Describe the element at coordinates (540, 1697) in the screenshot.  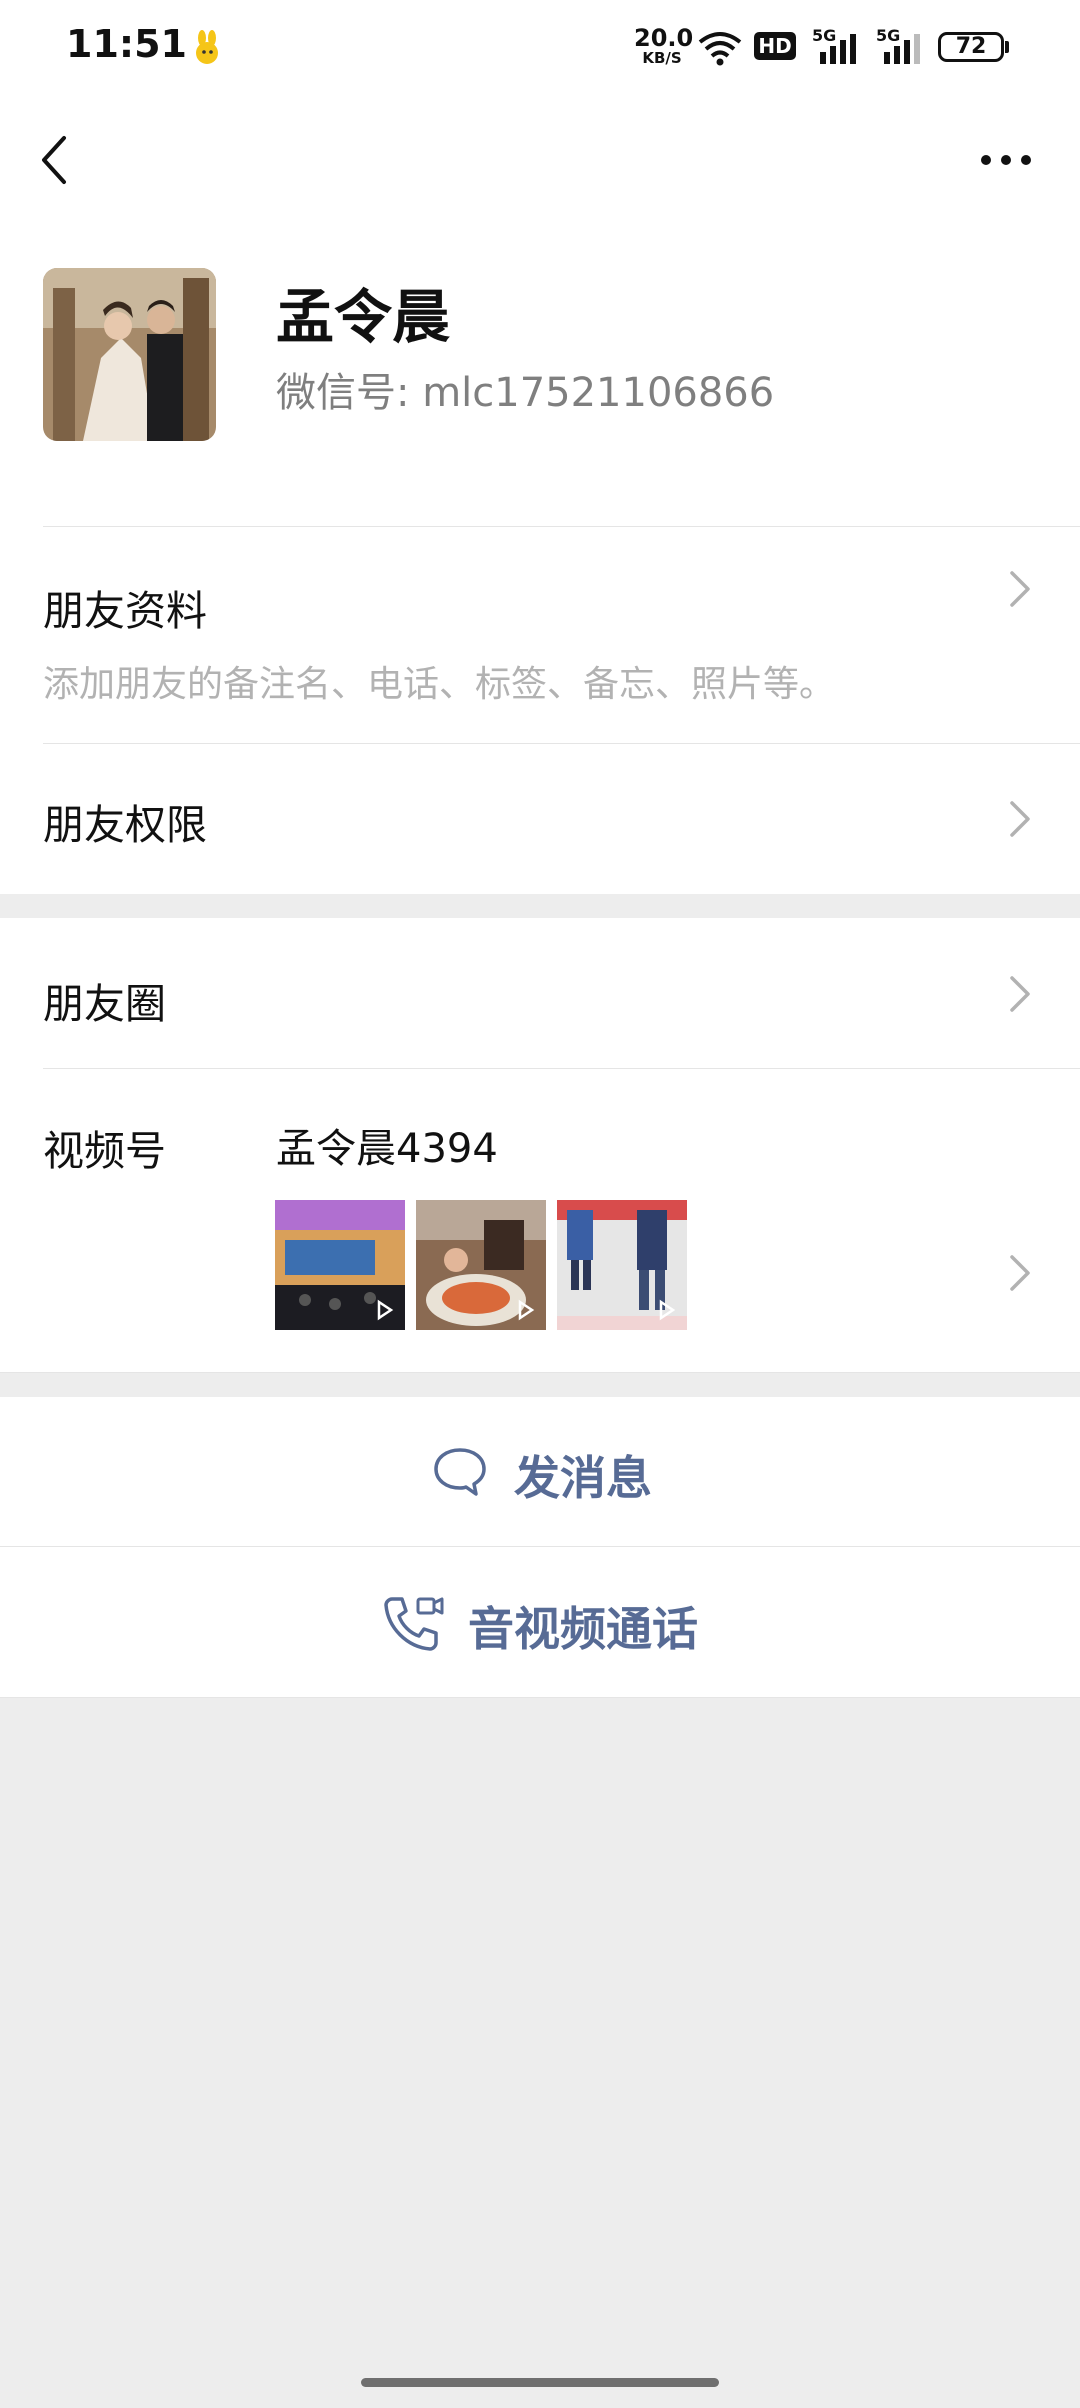
I see `divider` at that location.